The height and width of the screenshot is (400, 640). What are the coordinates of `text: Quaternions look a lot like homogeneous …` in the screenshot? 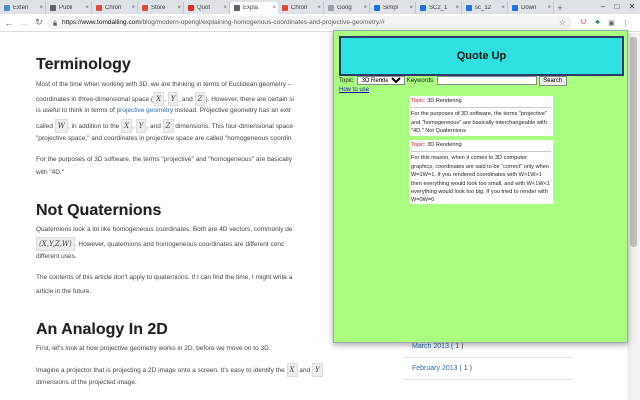 It's located at (164, 229).